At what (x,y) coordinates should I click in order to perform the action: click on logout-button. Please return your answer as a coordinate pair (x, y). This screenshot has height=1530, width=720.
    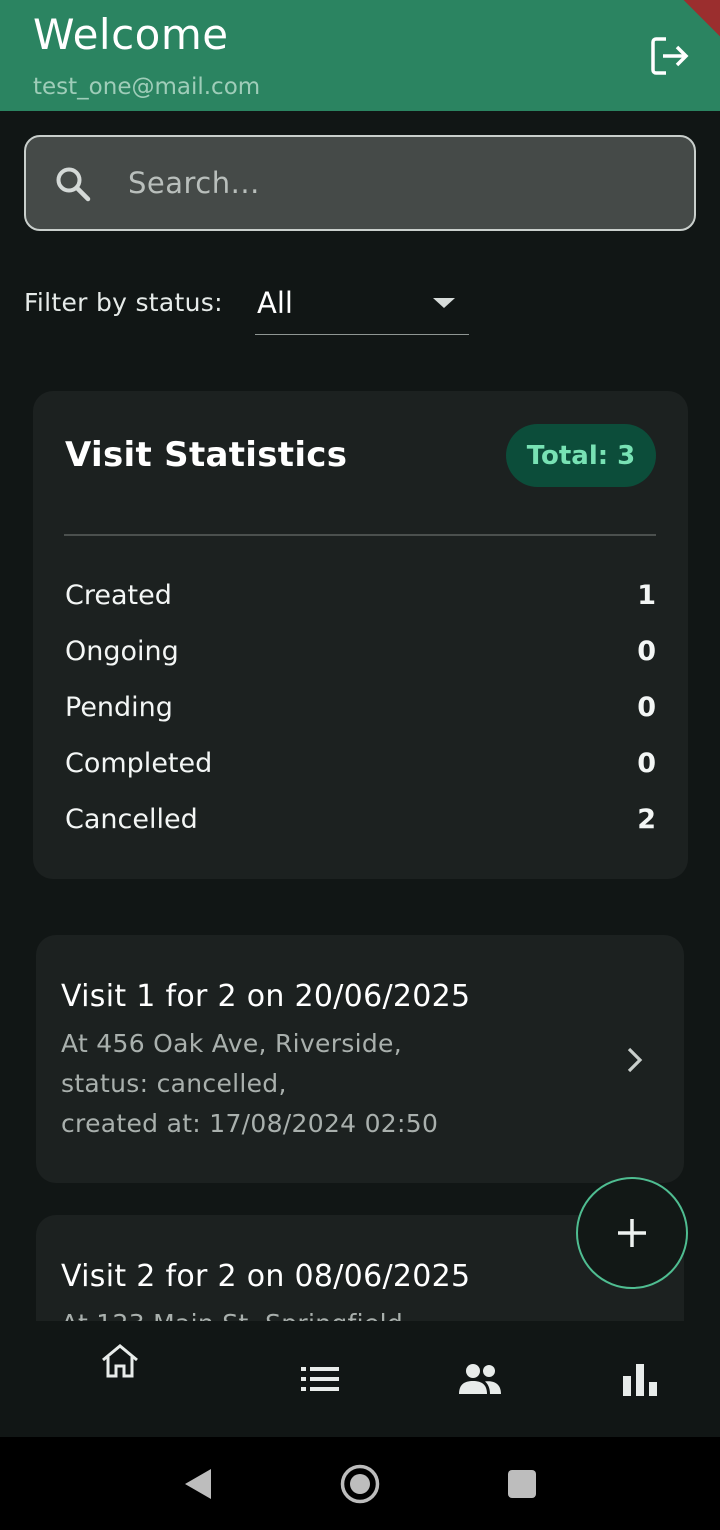
    Looking at the image, I should click on (670, 56).